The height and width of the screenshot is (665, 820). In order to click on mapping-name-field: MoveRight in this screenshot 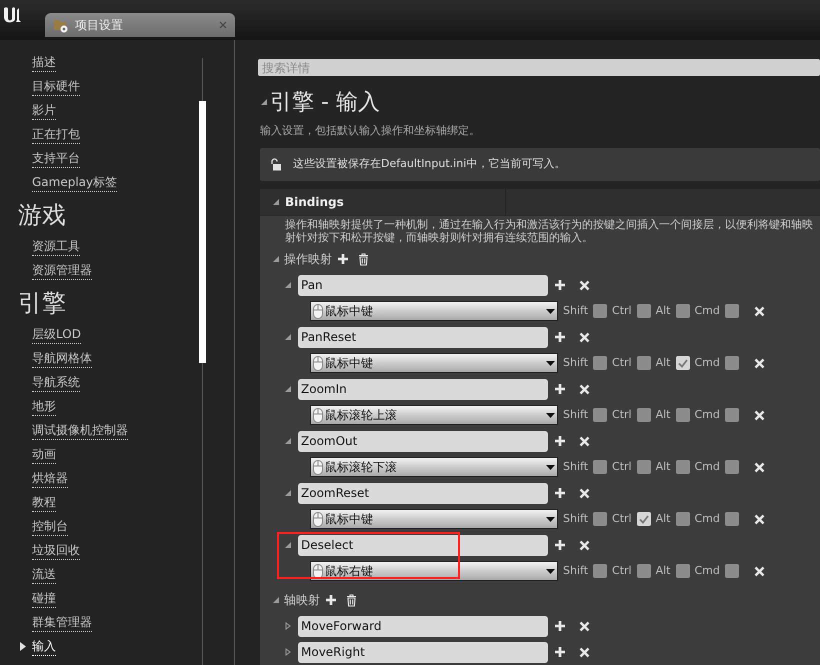, I will do `click(423, 652)`.